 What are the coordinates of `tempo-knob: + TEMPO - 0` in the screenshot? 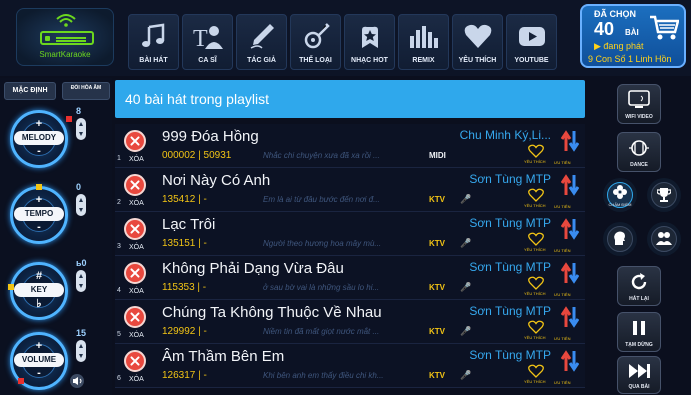 It's located at (48, 213).